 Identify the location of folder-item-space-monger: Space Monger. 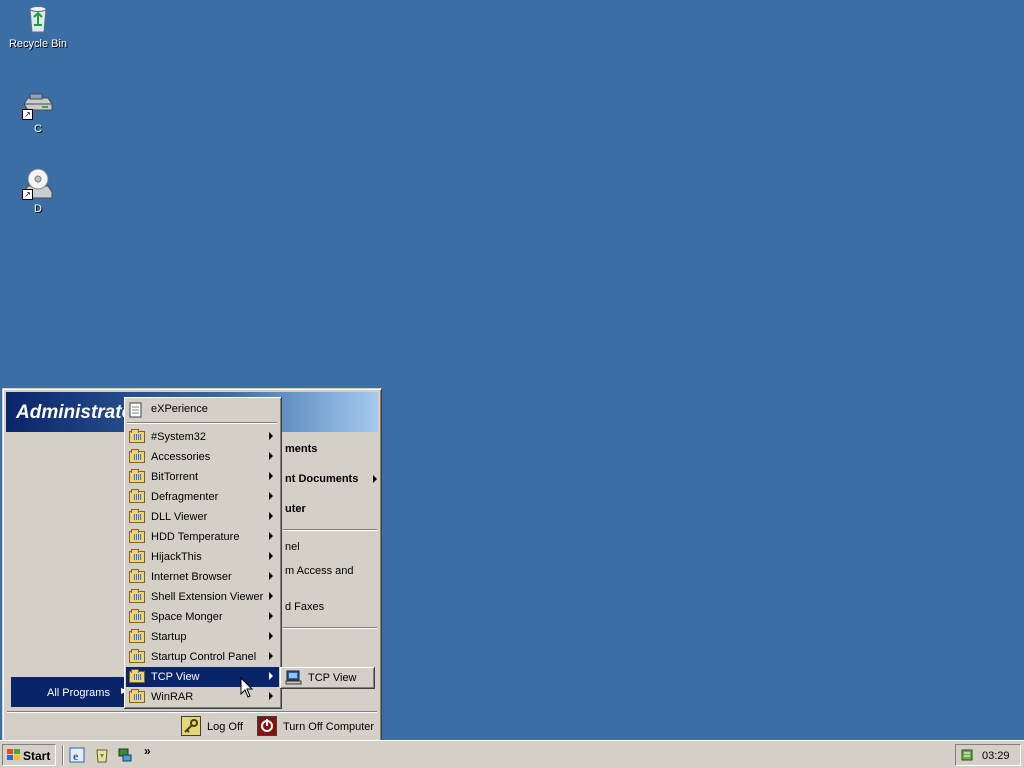
(202, 617).